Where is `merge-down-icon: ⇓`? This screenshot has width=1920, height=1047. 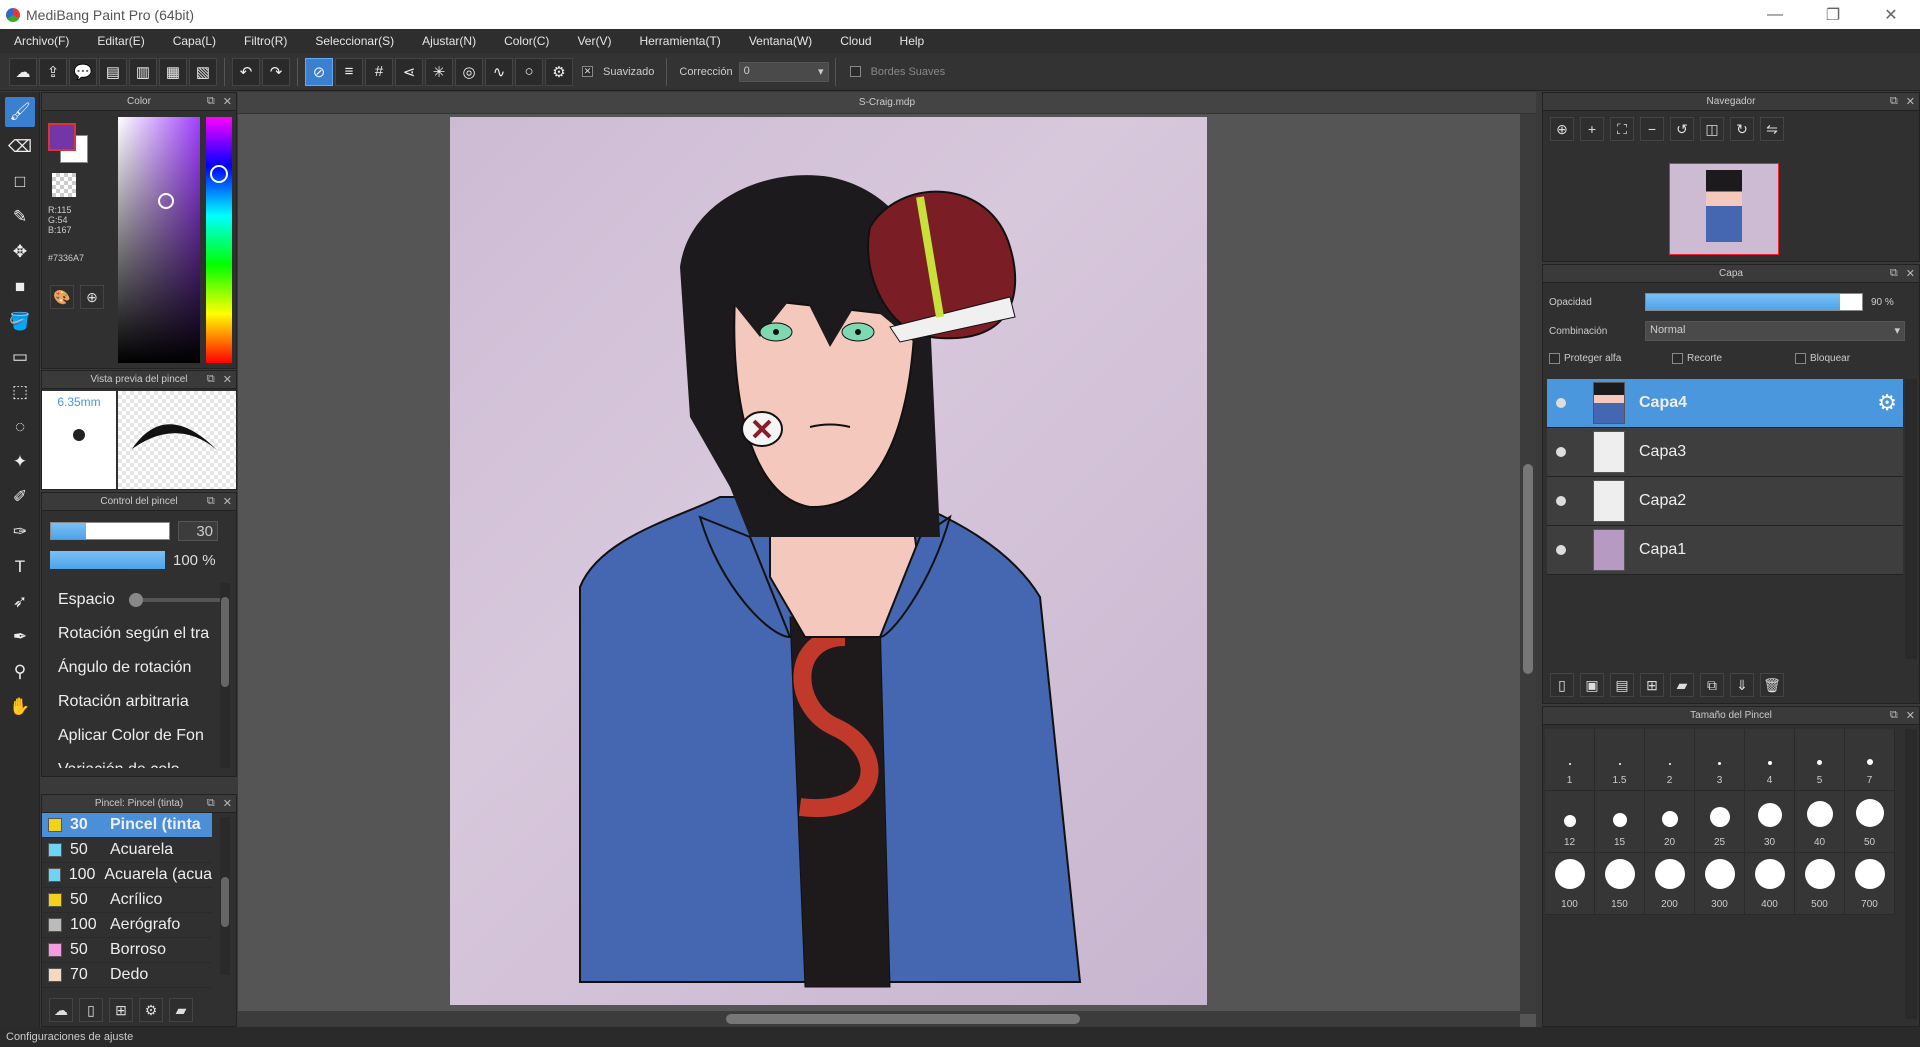
merge-down-icon: ⇓ is located at coordinates (1742, 685).